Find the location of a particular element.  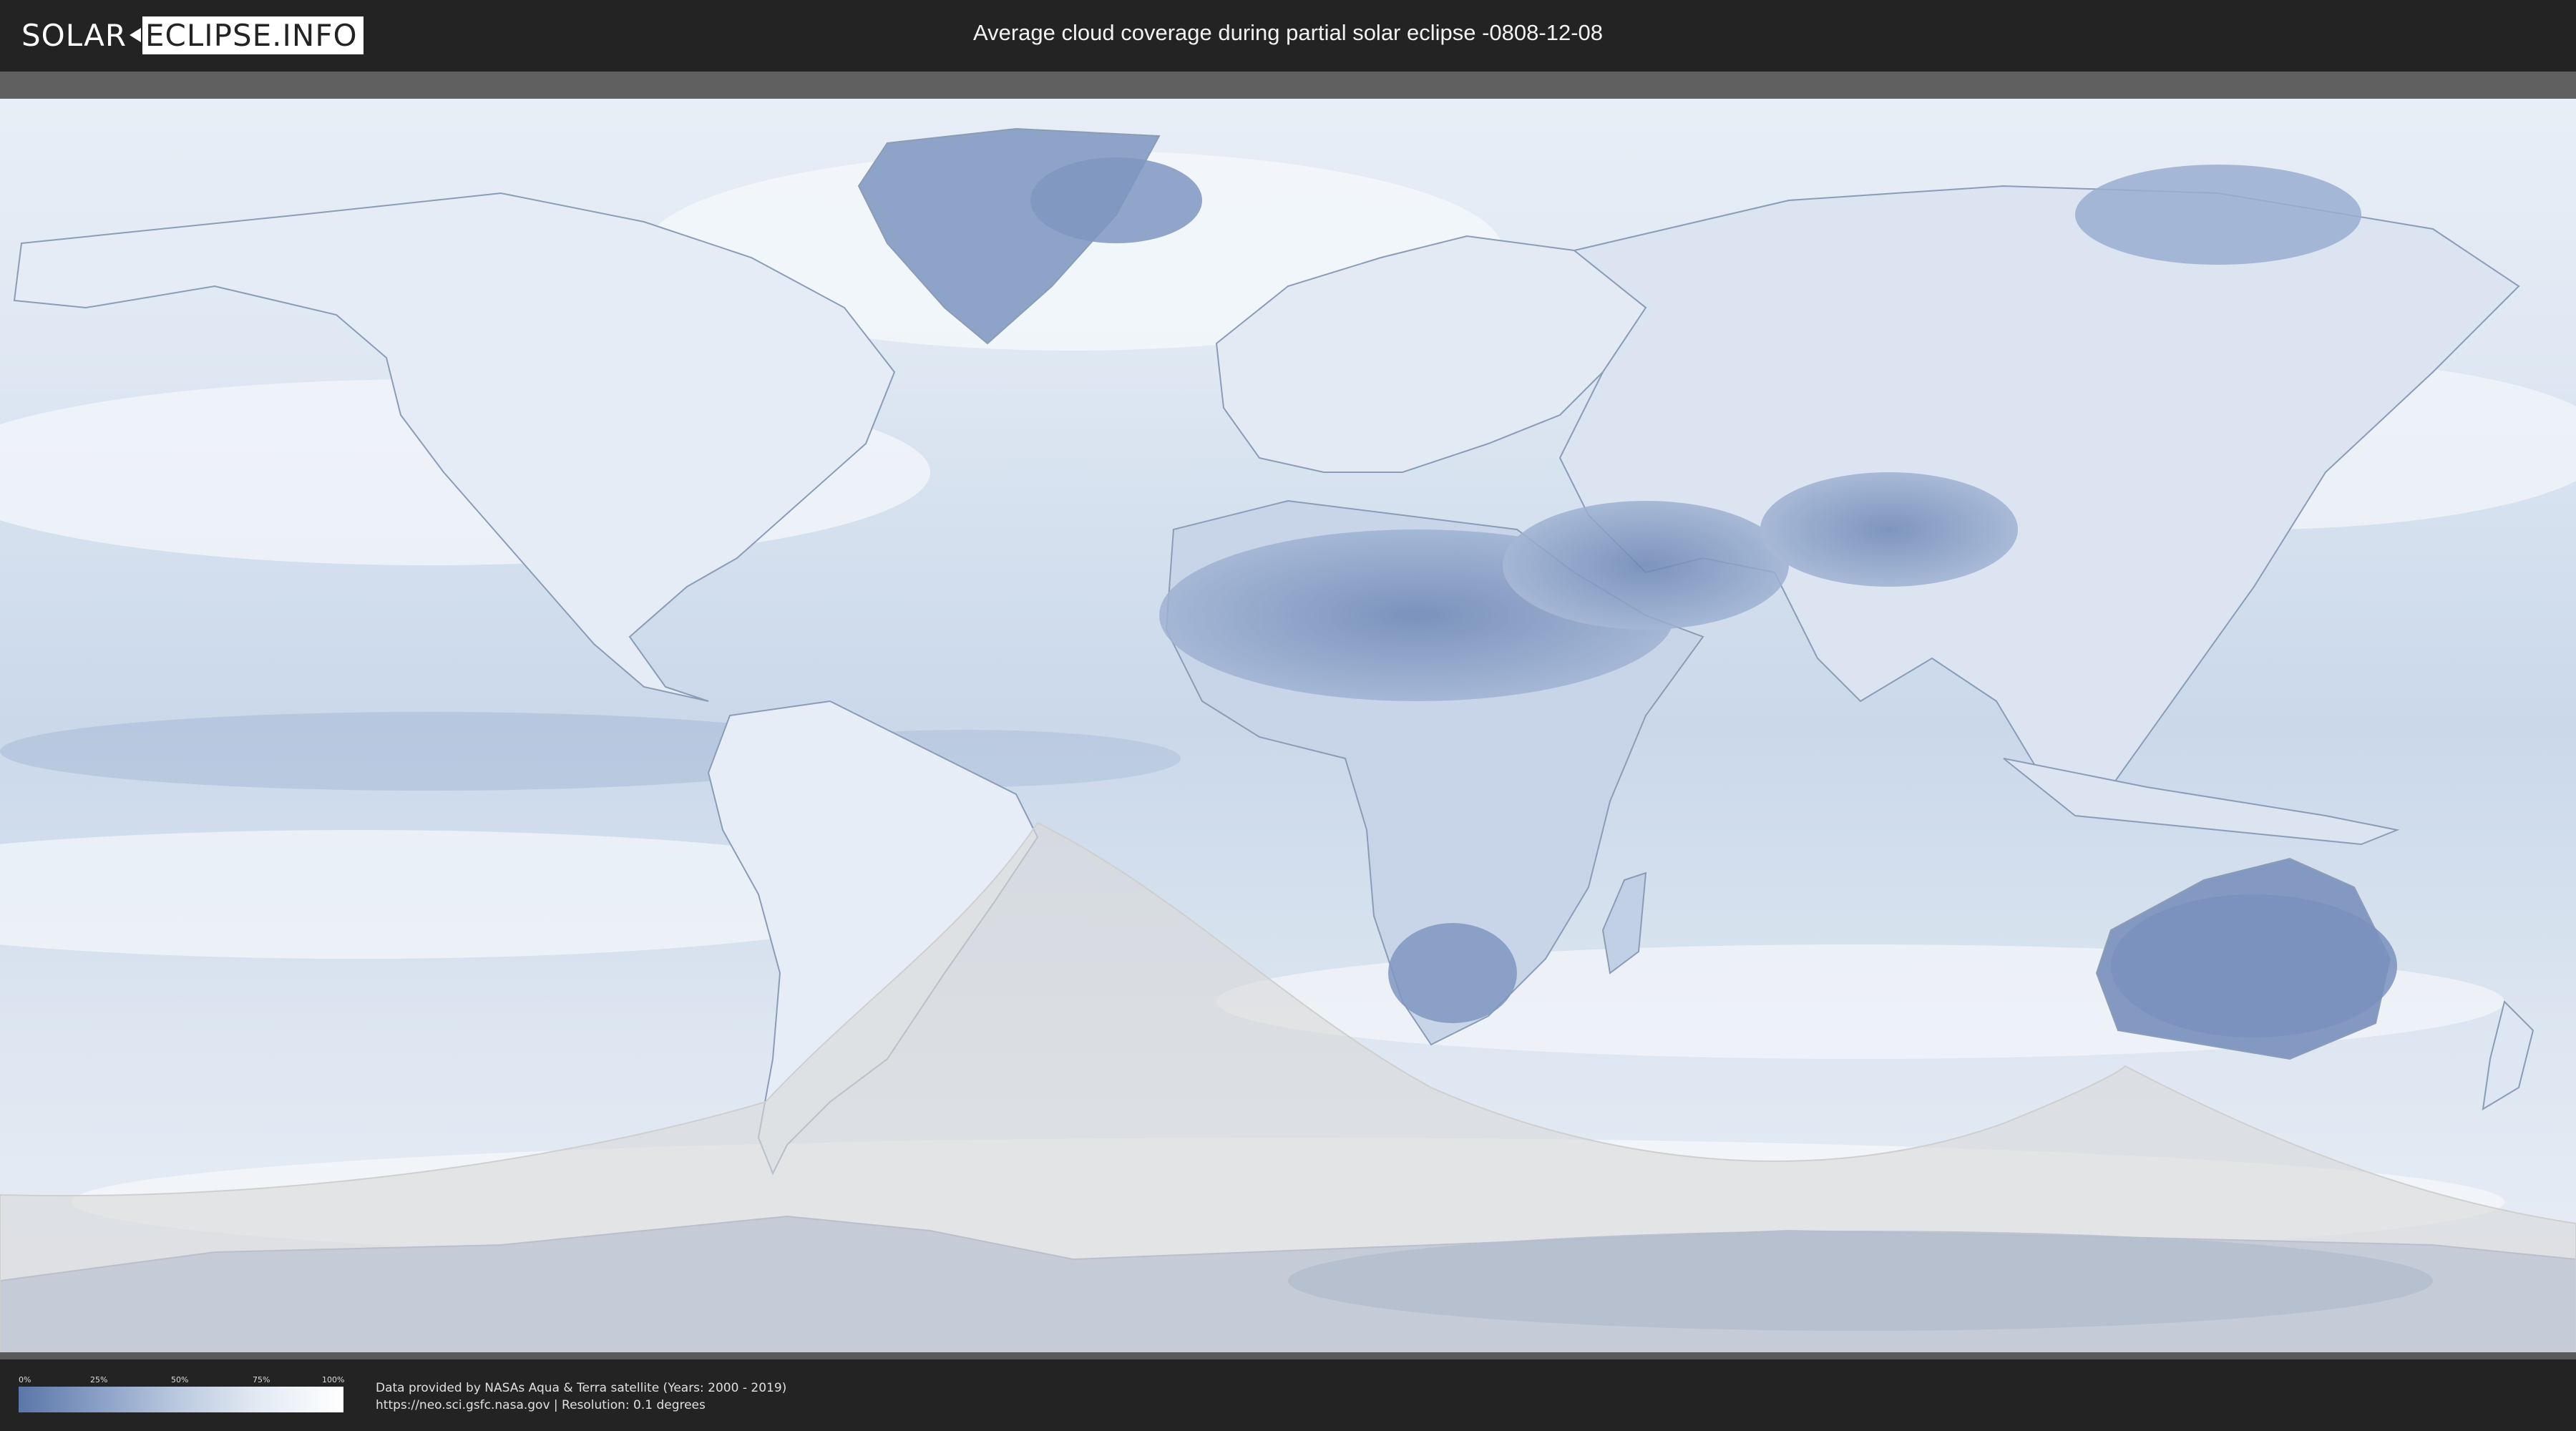

map-bottom-border is located at coordinates (1288, 1355).